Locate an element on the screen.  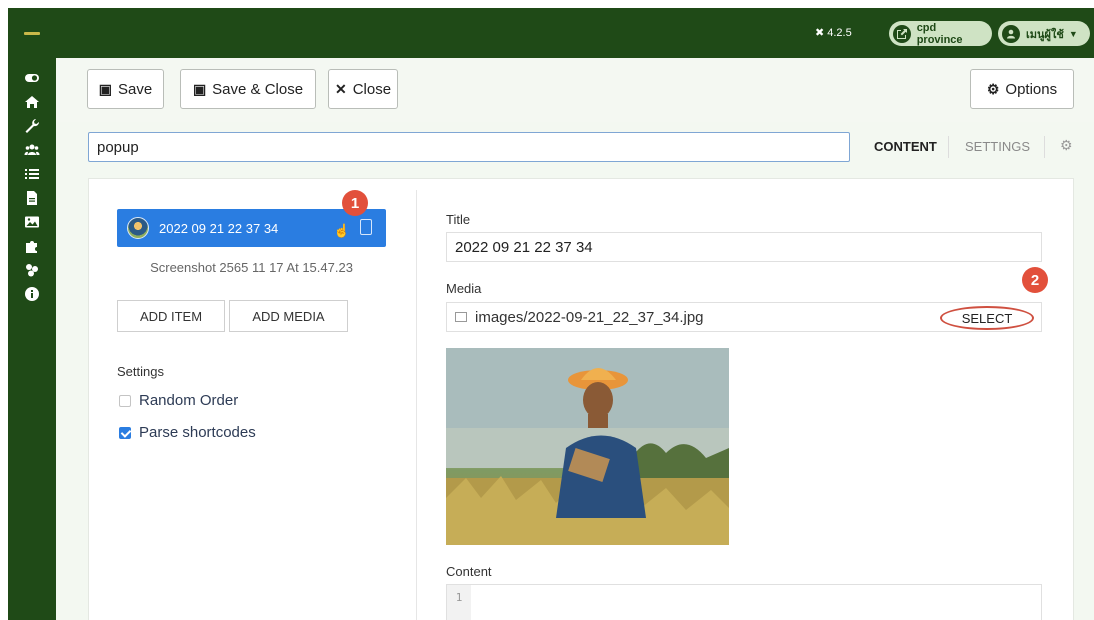
toolbar: ▣ Save ▣ Save & Close ✕ Close ⚙ Options is located at coordinates (575, 90).